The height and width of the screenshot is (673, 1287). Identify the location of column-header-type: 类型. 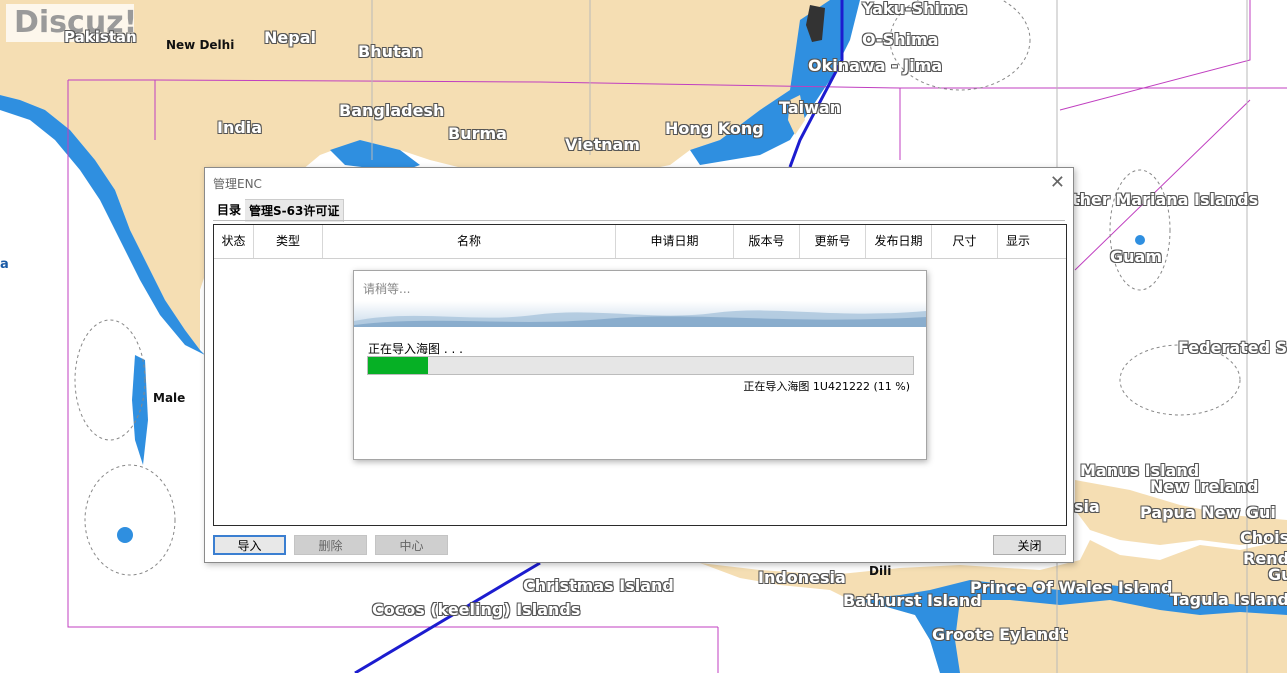
(288, 241).